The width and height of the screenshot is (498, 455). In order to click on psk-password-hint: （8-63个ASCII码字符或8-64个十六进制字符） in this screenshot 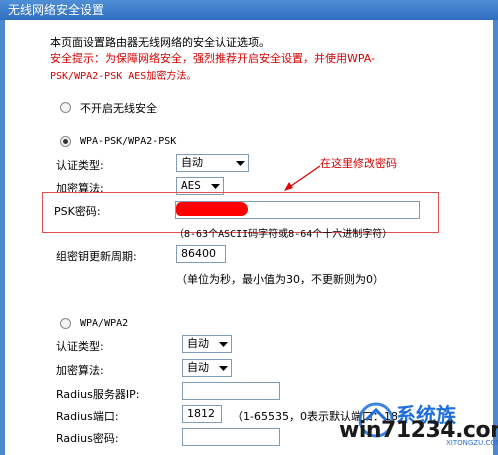, I will do `click(283, 234)`.